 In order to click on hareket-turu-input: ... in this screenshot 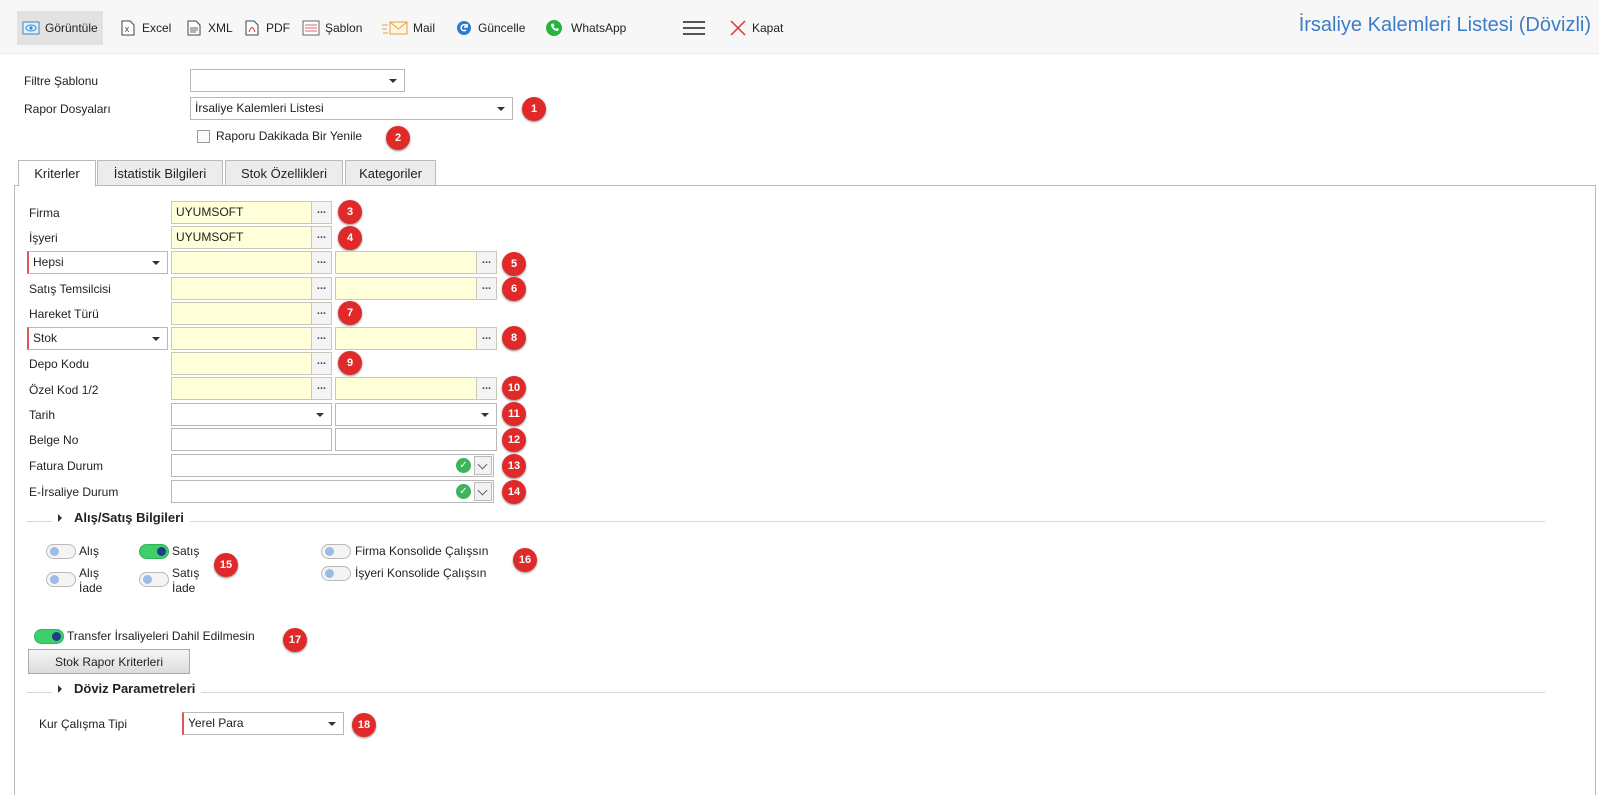, I will do `click(251, 313)`.